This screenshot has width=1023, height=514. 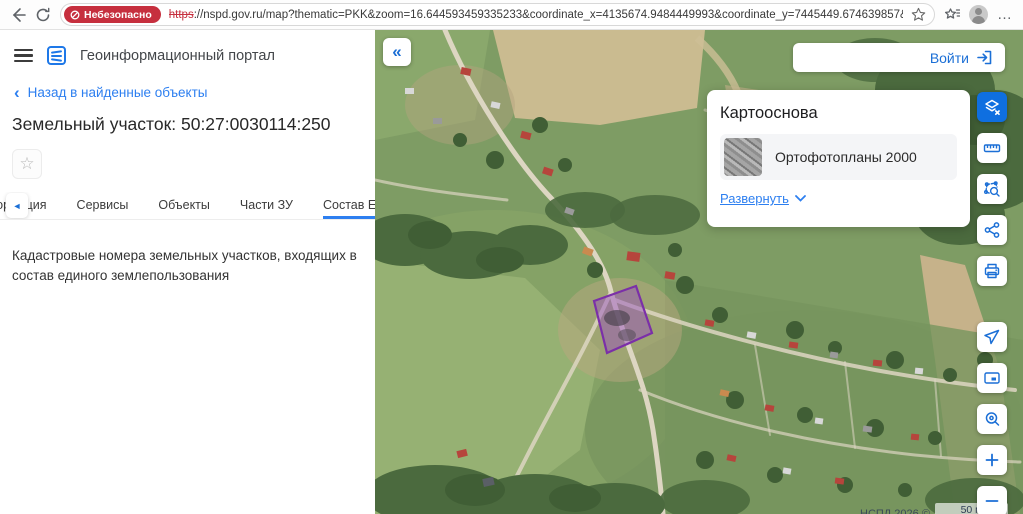 I want to click on url-scheme: https, so click(x=181, y=14).